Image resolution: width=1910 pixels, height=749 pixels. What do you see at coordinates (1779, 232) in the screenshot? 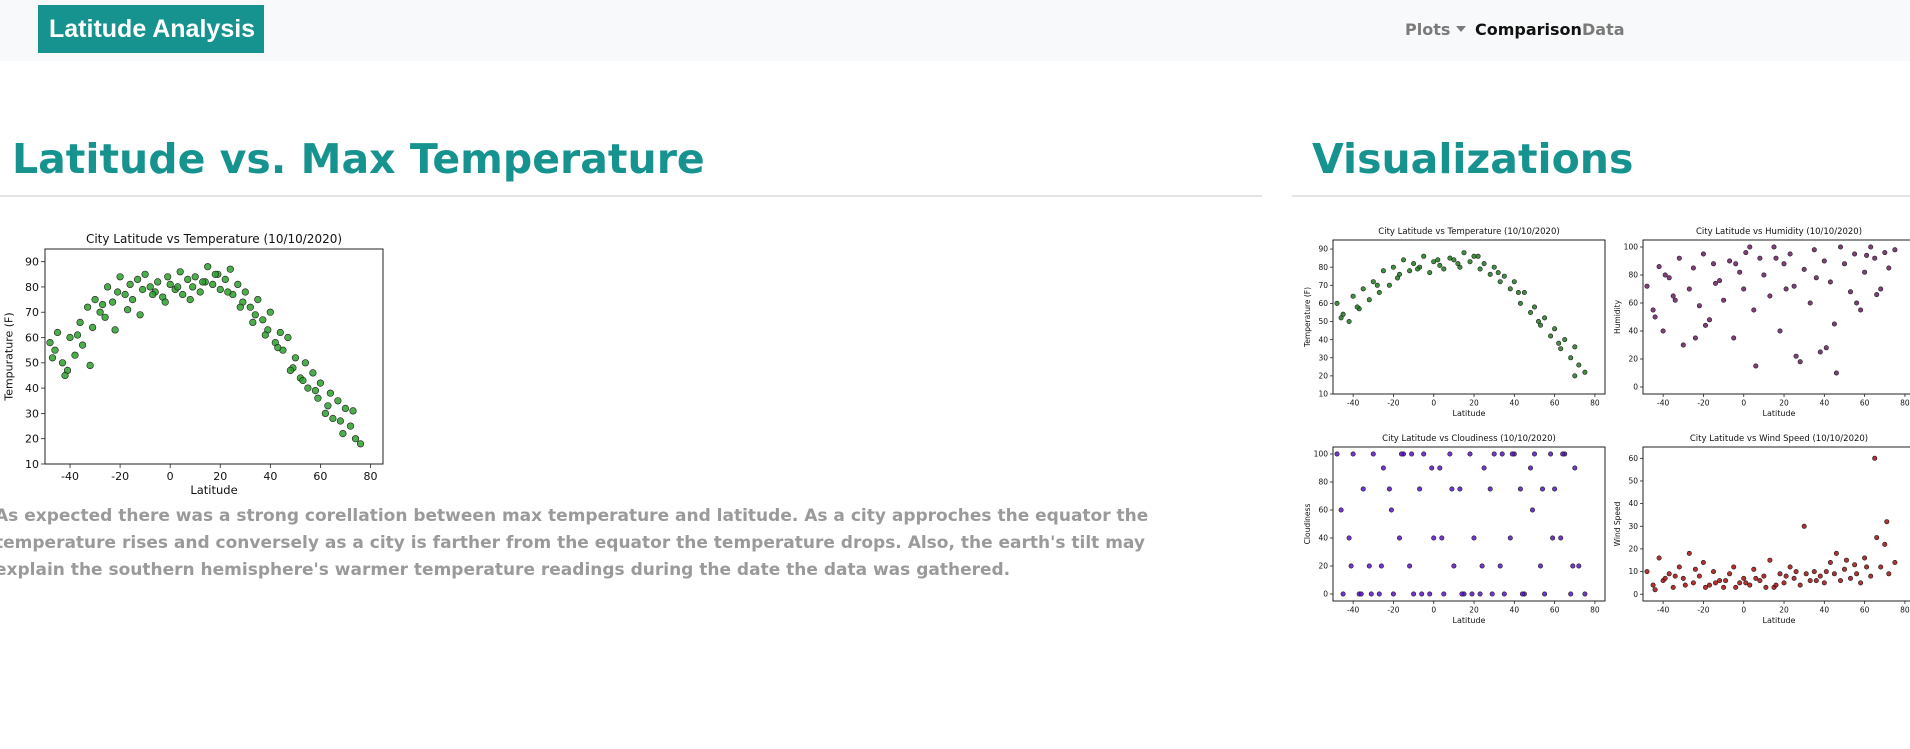
I see `chart-title: City Latitude vs Humidity (10/10/2020)` at bounding box center [1779, 232].